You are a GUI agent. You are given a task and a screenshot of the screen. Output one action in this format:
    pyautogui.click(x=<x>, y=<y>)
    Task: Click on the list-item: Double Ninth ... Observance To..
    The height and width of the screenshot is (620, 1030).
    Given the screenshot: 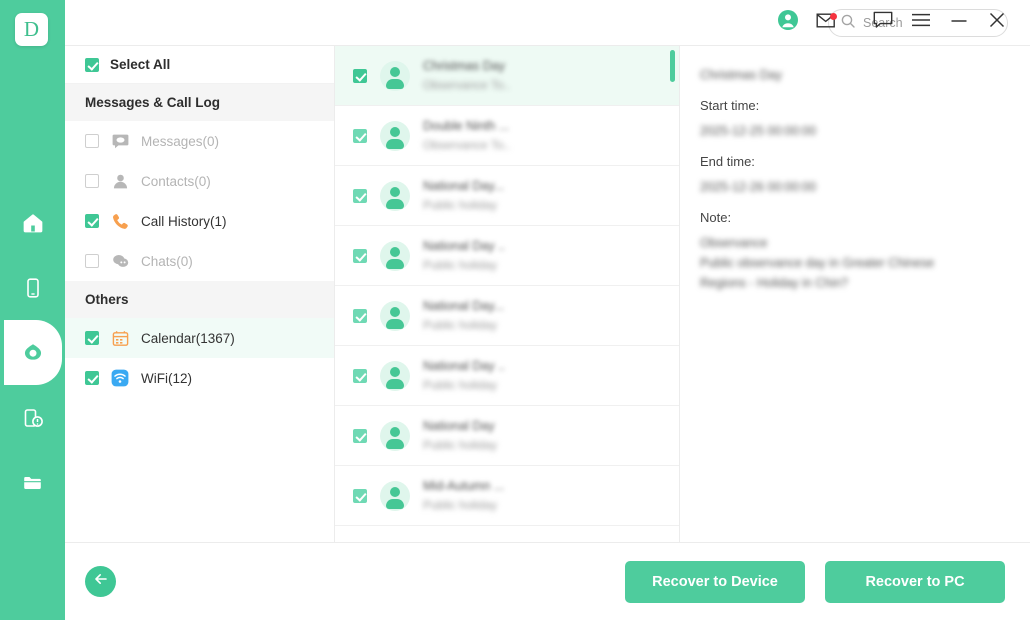 What is the action you would take?
    pyautogui.click(x=507, y=136)
    